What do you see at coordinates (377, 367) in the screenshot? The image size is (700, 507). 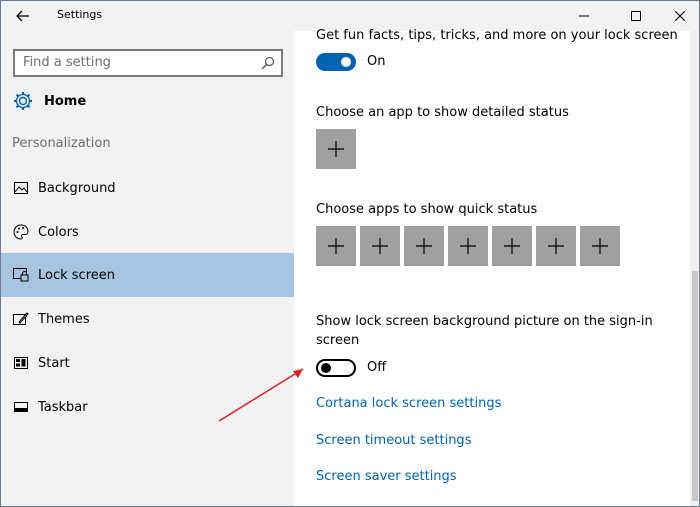 I see `signin-picture-state: Off` at bounding box center [377, 367].